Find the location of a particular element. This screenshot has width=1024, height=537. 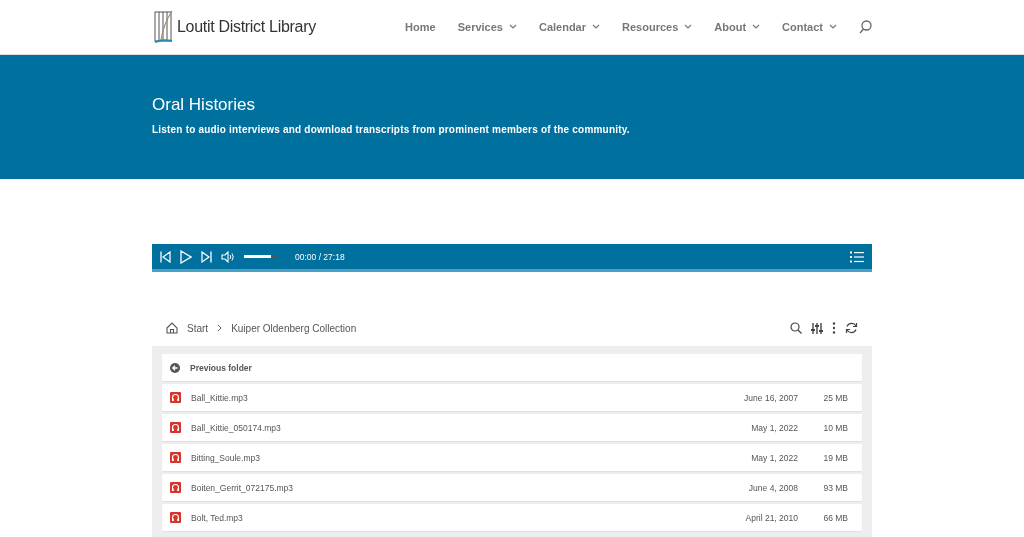

breadcrumb-link: Kuiper Oldenberg Collection is located at coordinates (294, 328).